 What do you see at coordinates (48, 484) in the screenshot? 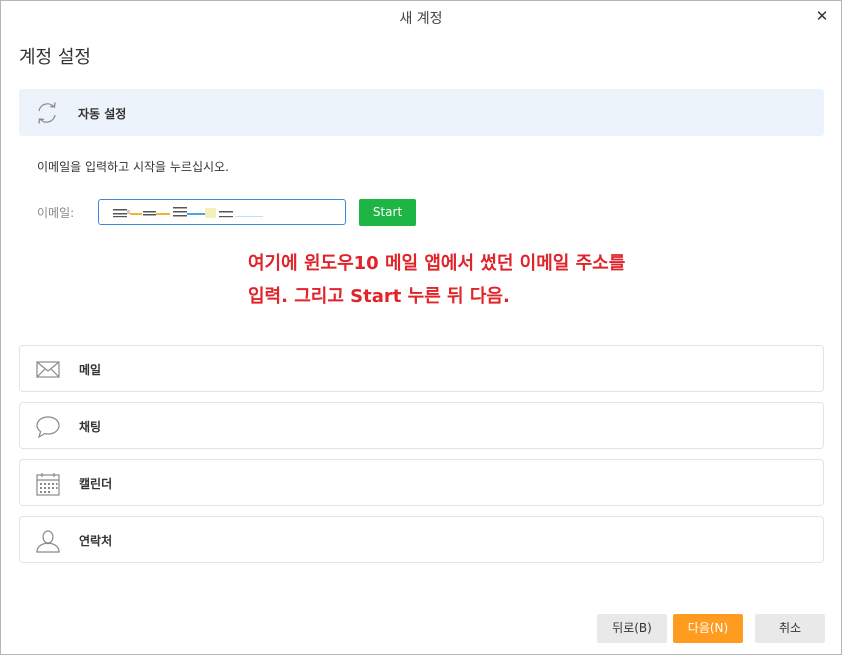
I see `calendar-icon` at bounding box center [48, 484].